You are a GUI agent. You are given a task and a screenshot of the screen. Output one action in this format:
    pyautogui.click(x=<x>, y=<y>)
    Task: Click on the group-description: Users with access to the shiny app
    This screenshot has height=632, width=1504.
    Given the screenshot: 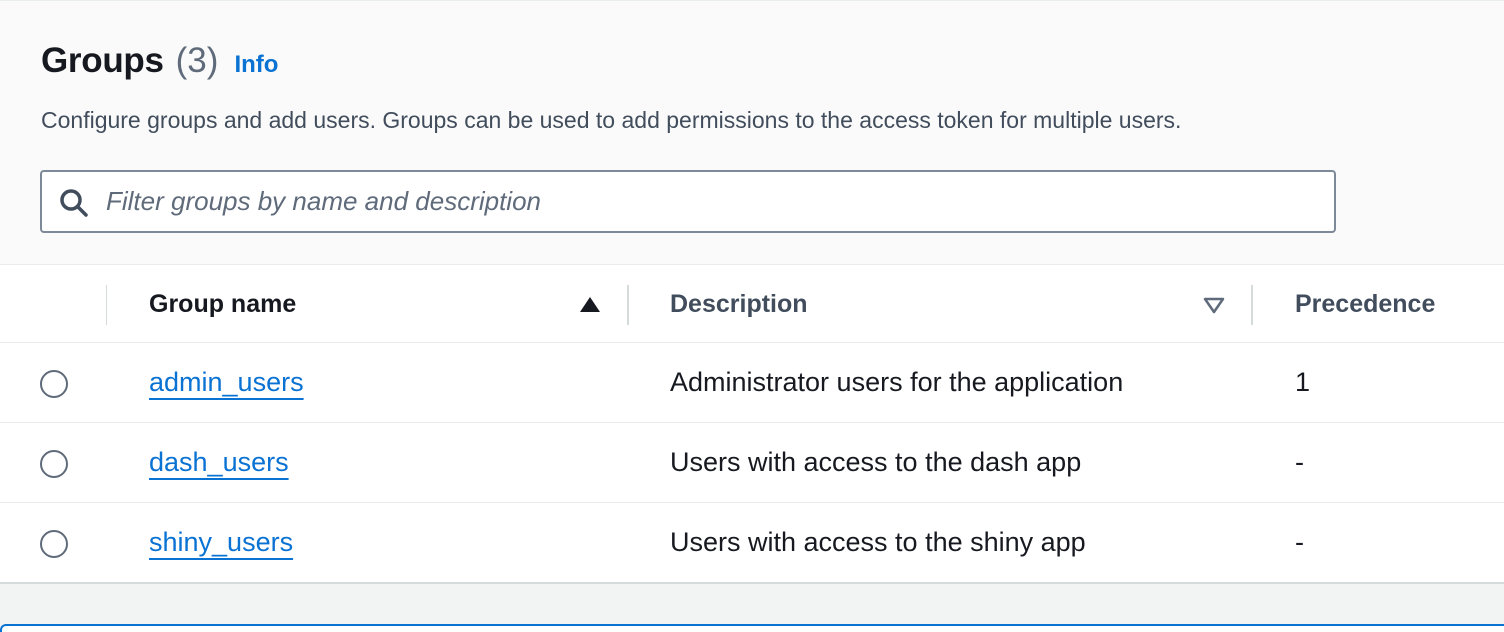 What is the action you would take?
    pyautogui.click(x=878, y=542)
    